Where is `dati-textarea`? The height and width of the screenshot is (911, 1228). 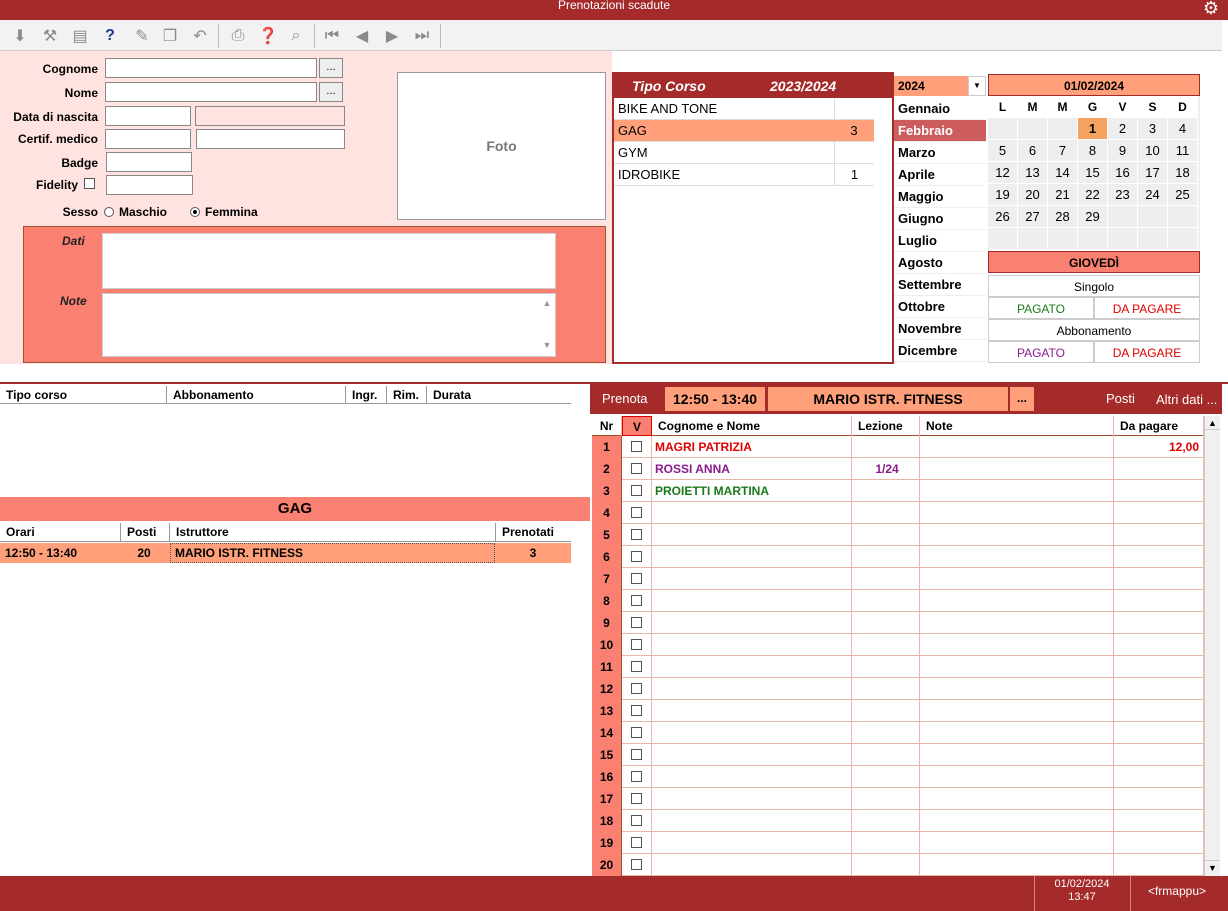
dati-textarea is located at coordinates (329, 261).